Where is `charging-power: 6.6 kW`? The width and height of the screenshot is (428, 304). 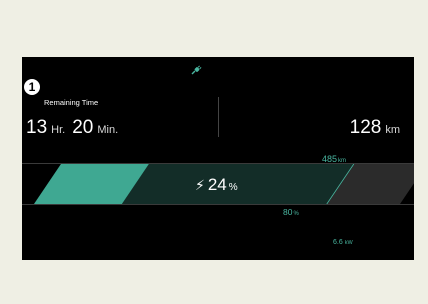
charging-power: 6.6 kW is located at coordinates (343, 242).